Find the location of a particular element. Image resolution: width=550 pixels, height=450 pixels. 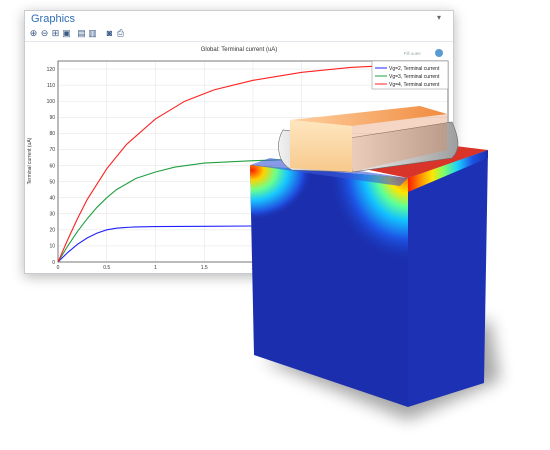

gate-front-face is located at coordinates (321, 146).